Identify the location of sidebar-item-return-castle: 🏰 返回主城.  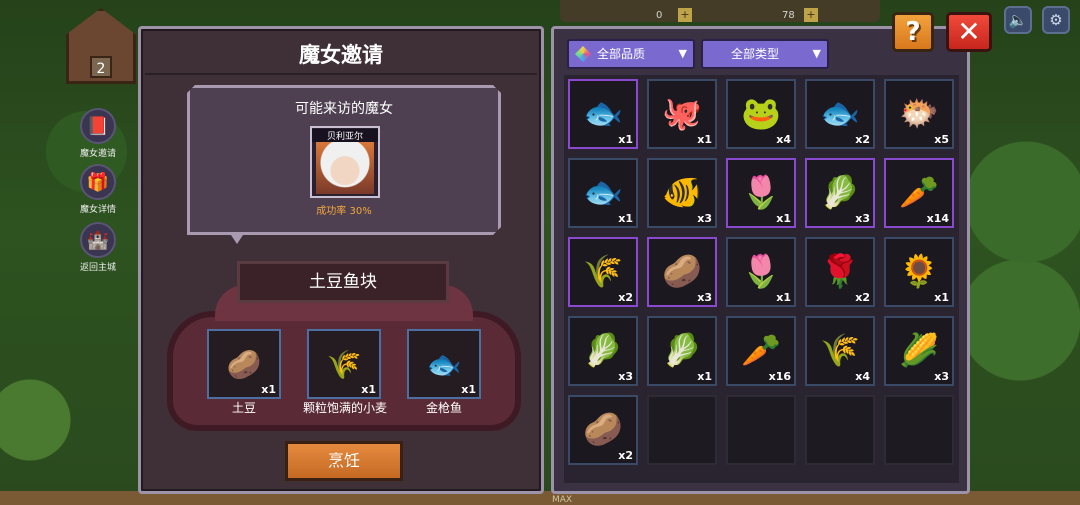
(98, 247).